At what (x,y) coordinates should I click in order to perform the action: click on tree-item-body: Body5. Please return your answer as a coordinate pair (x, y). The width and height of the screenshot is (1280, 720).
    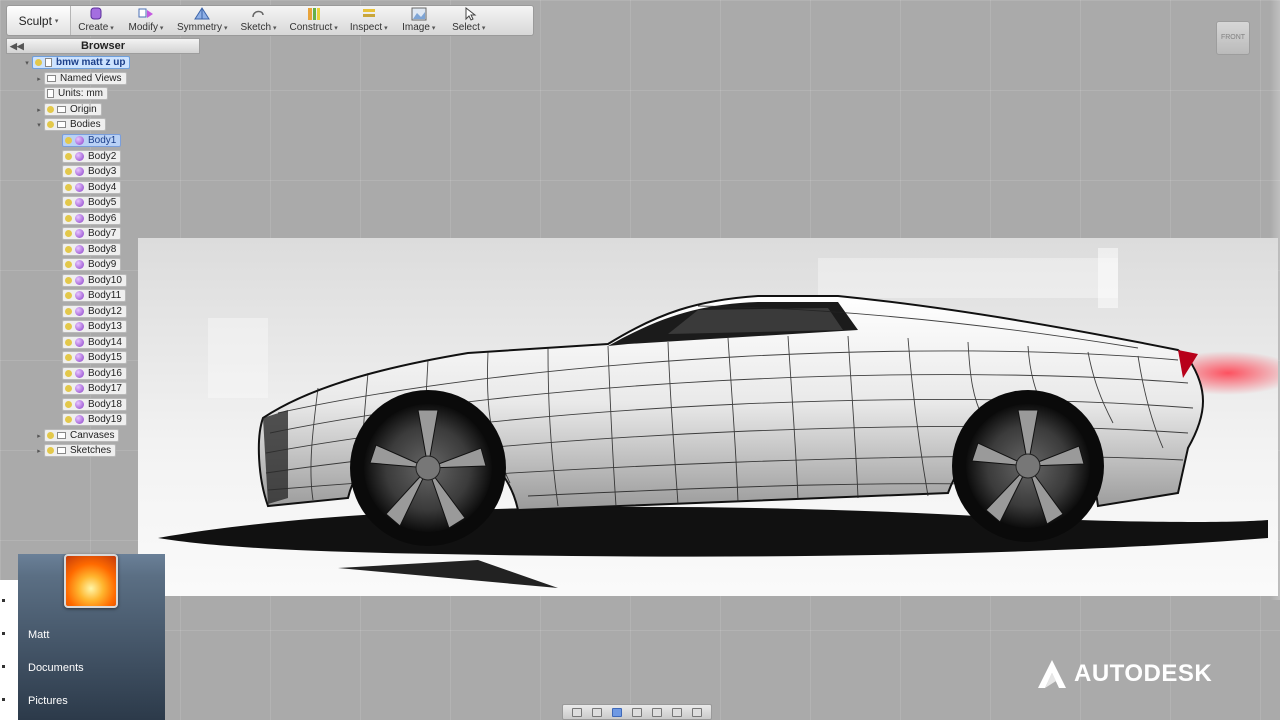
    Looking at the image, I should click on (87, 202).